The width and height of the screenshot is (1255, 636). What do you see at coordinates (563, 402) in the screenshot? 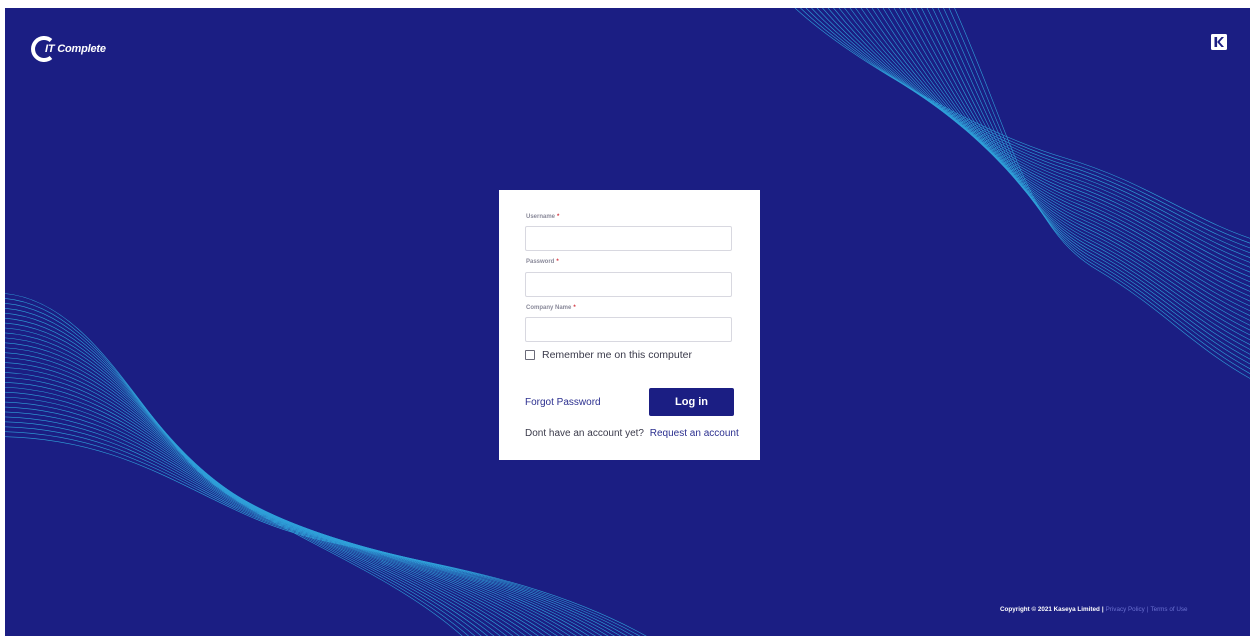
I see `forgot-password-link: Forgot Password` at bounding box center [563, 402].